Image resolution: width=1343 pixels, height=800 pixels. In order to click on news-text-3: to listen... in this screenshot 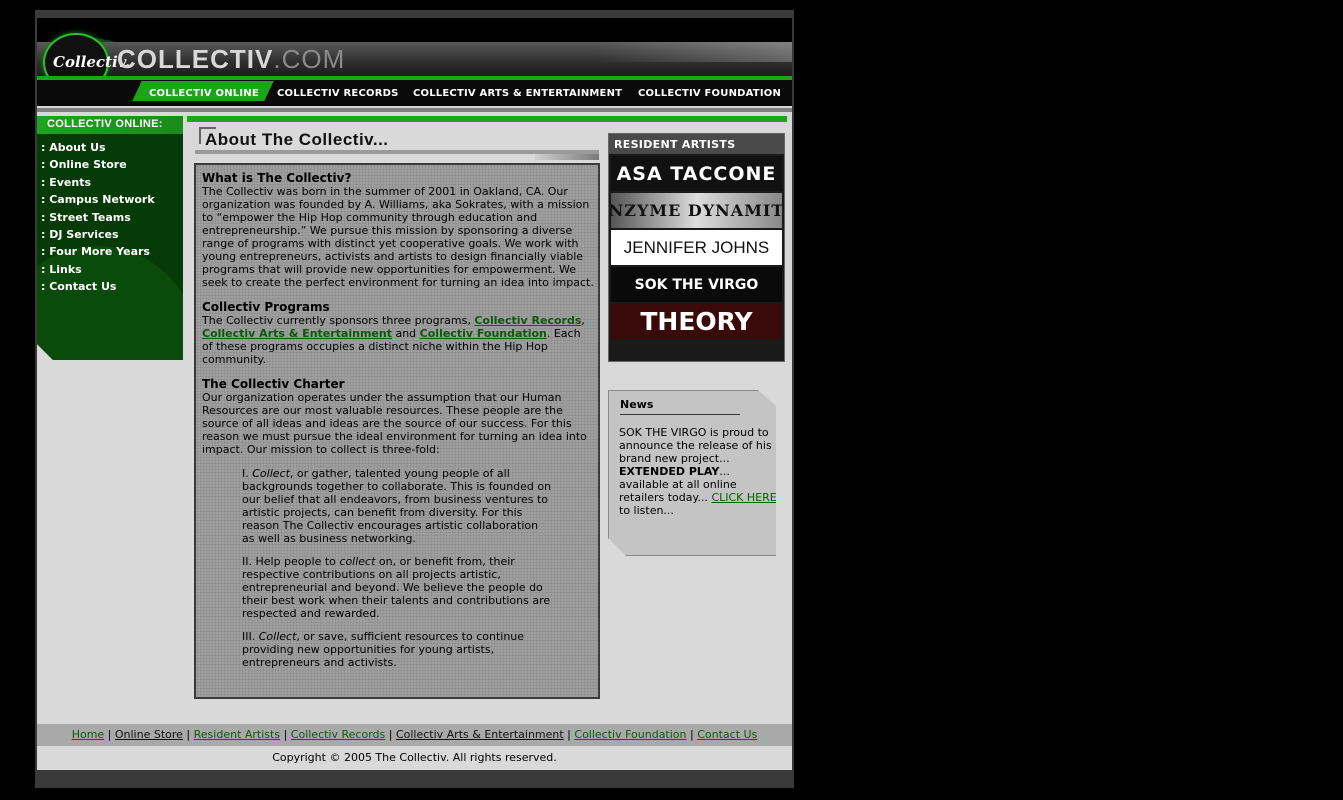, I will do `click(646, 510)`.